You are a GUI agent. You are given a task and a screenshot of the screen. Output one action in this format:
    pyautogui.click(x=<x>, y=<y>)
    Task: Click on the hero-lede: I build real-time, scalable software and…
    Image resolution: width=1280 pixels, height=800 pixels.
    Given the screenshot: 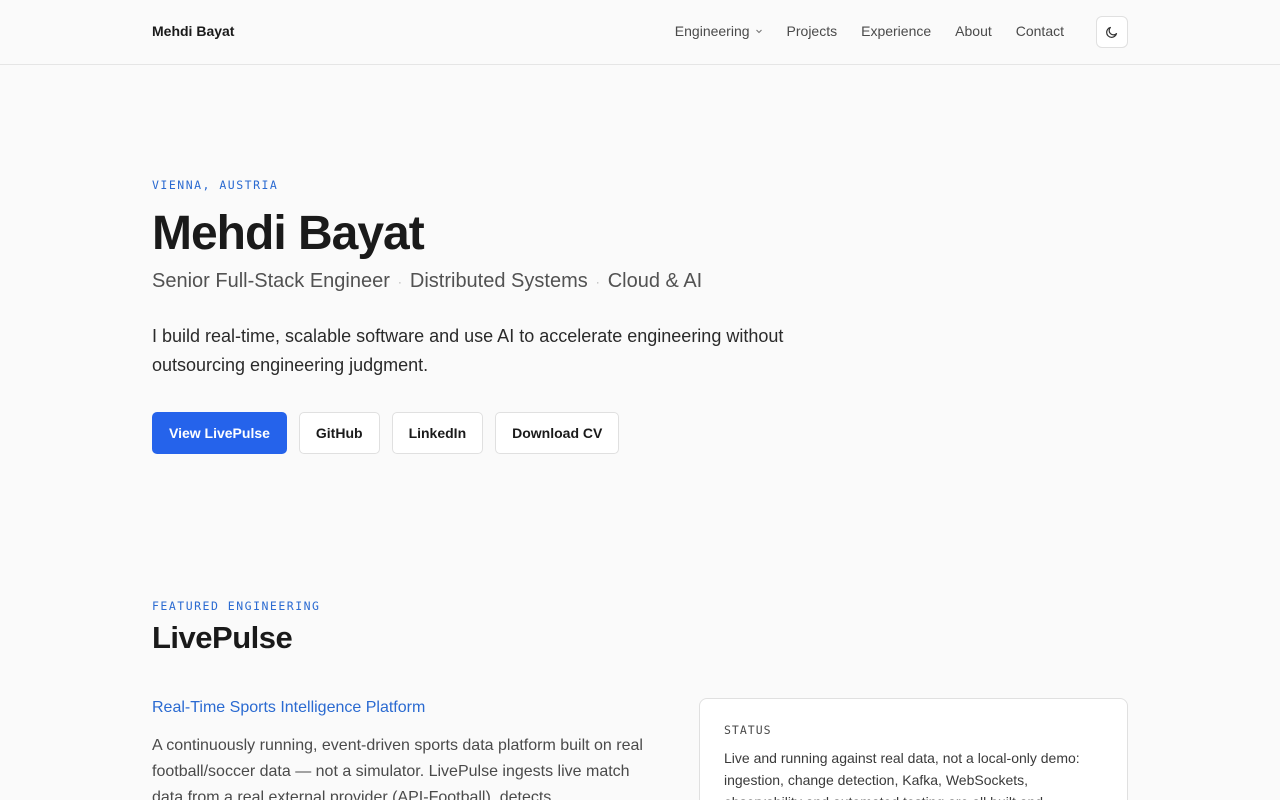 What is the action you would take?
    pyautogui.click(x=468, y=350)
    